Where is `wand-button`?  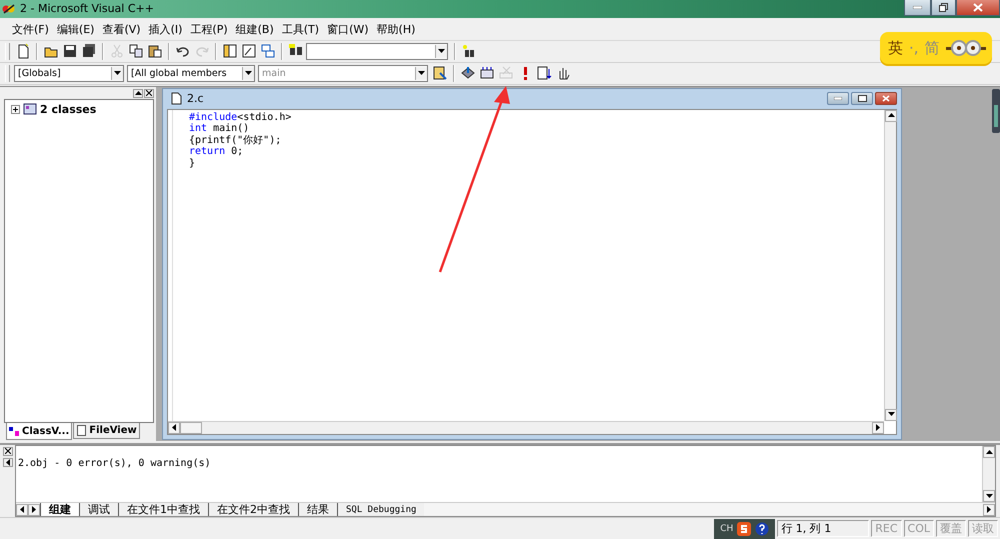 wand-button is located at coordinates (440, 73).